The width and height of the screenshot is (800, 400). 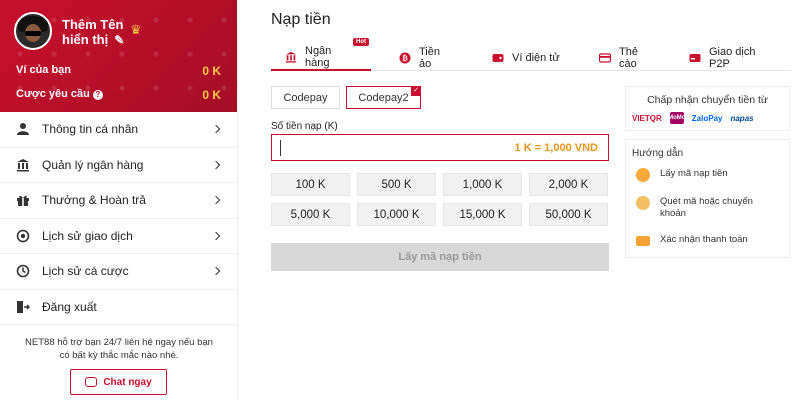 I want to click on guide-step-text: Xác nhận thanh toán, so click(x=704, y=239).